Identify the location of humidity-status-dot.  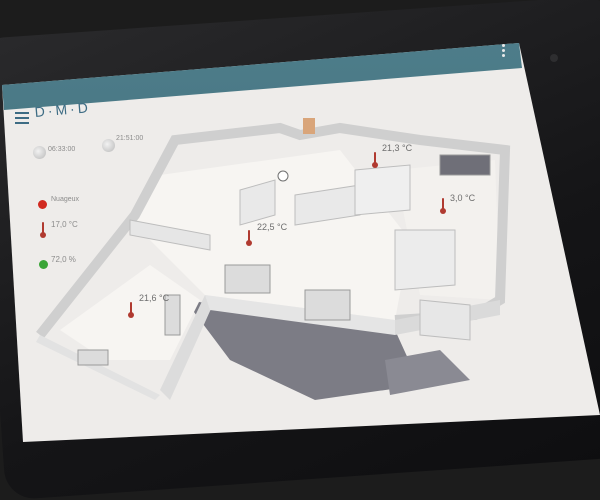
(43, 264).